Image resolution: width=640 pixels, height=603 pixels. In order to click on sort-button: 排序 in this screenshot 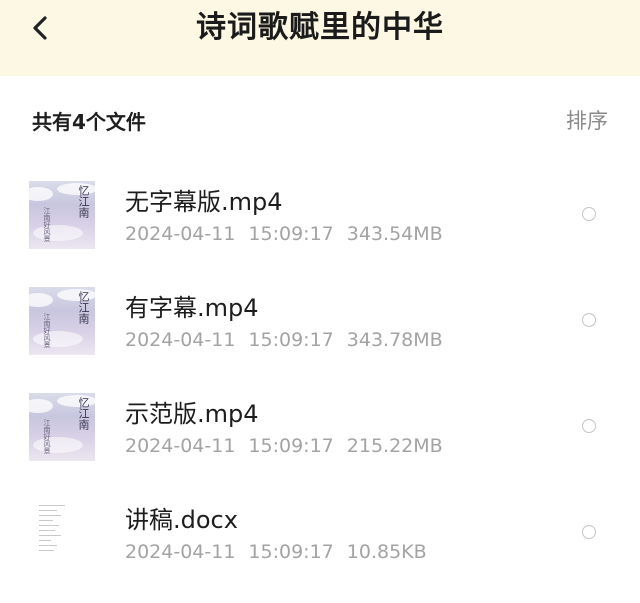, I will do `click(587, 121)`.